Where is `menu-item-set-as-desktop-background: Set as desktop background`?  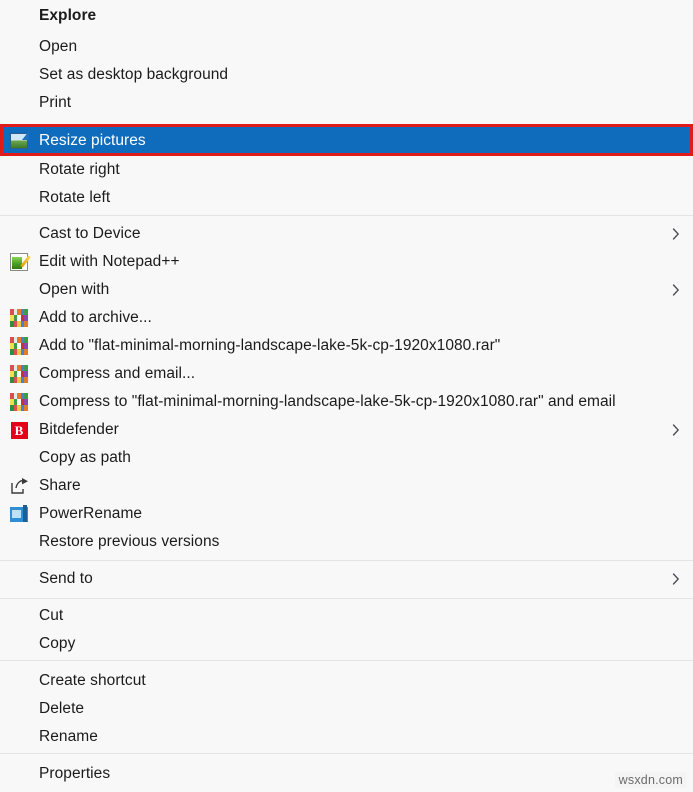
menu-item-set-as-desktop-background: Set as desktop background is located at coordinates (346, 75).